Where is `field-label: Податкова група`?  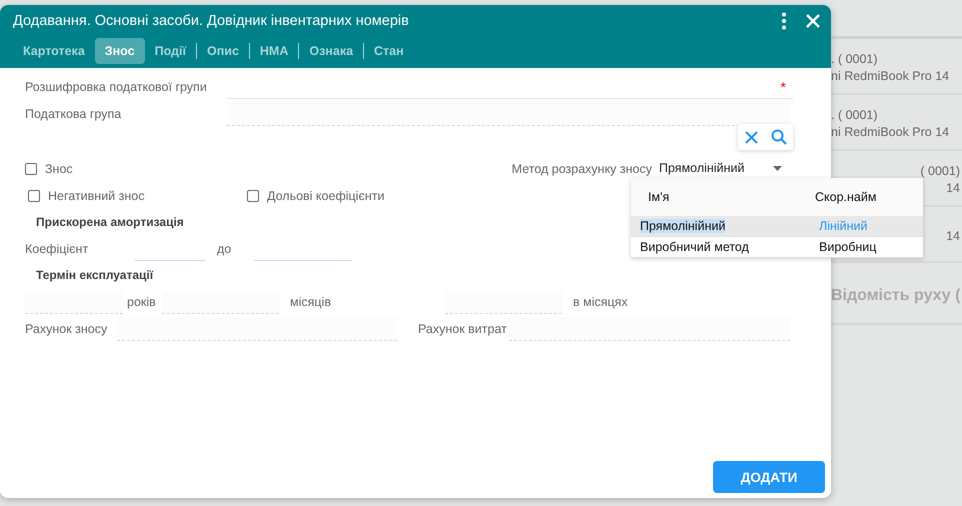 field-label: Податкова група is located at coordinates (73, 113).